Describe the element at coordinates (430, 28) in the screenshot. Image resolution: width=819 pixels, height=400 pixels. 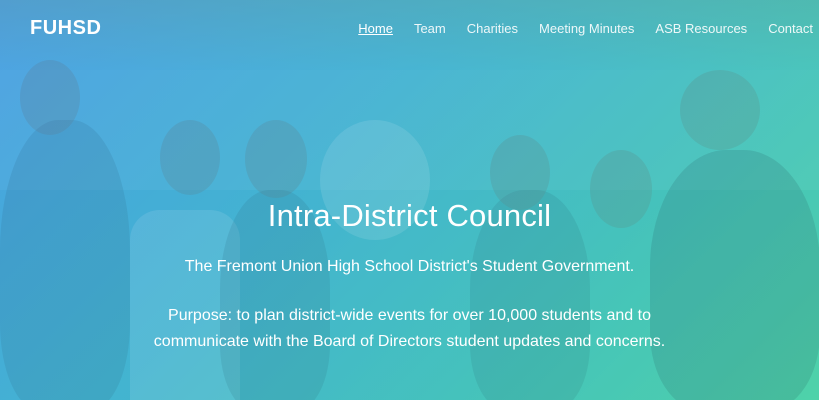
I see `nav-team: Team` at that location.